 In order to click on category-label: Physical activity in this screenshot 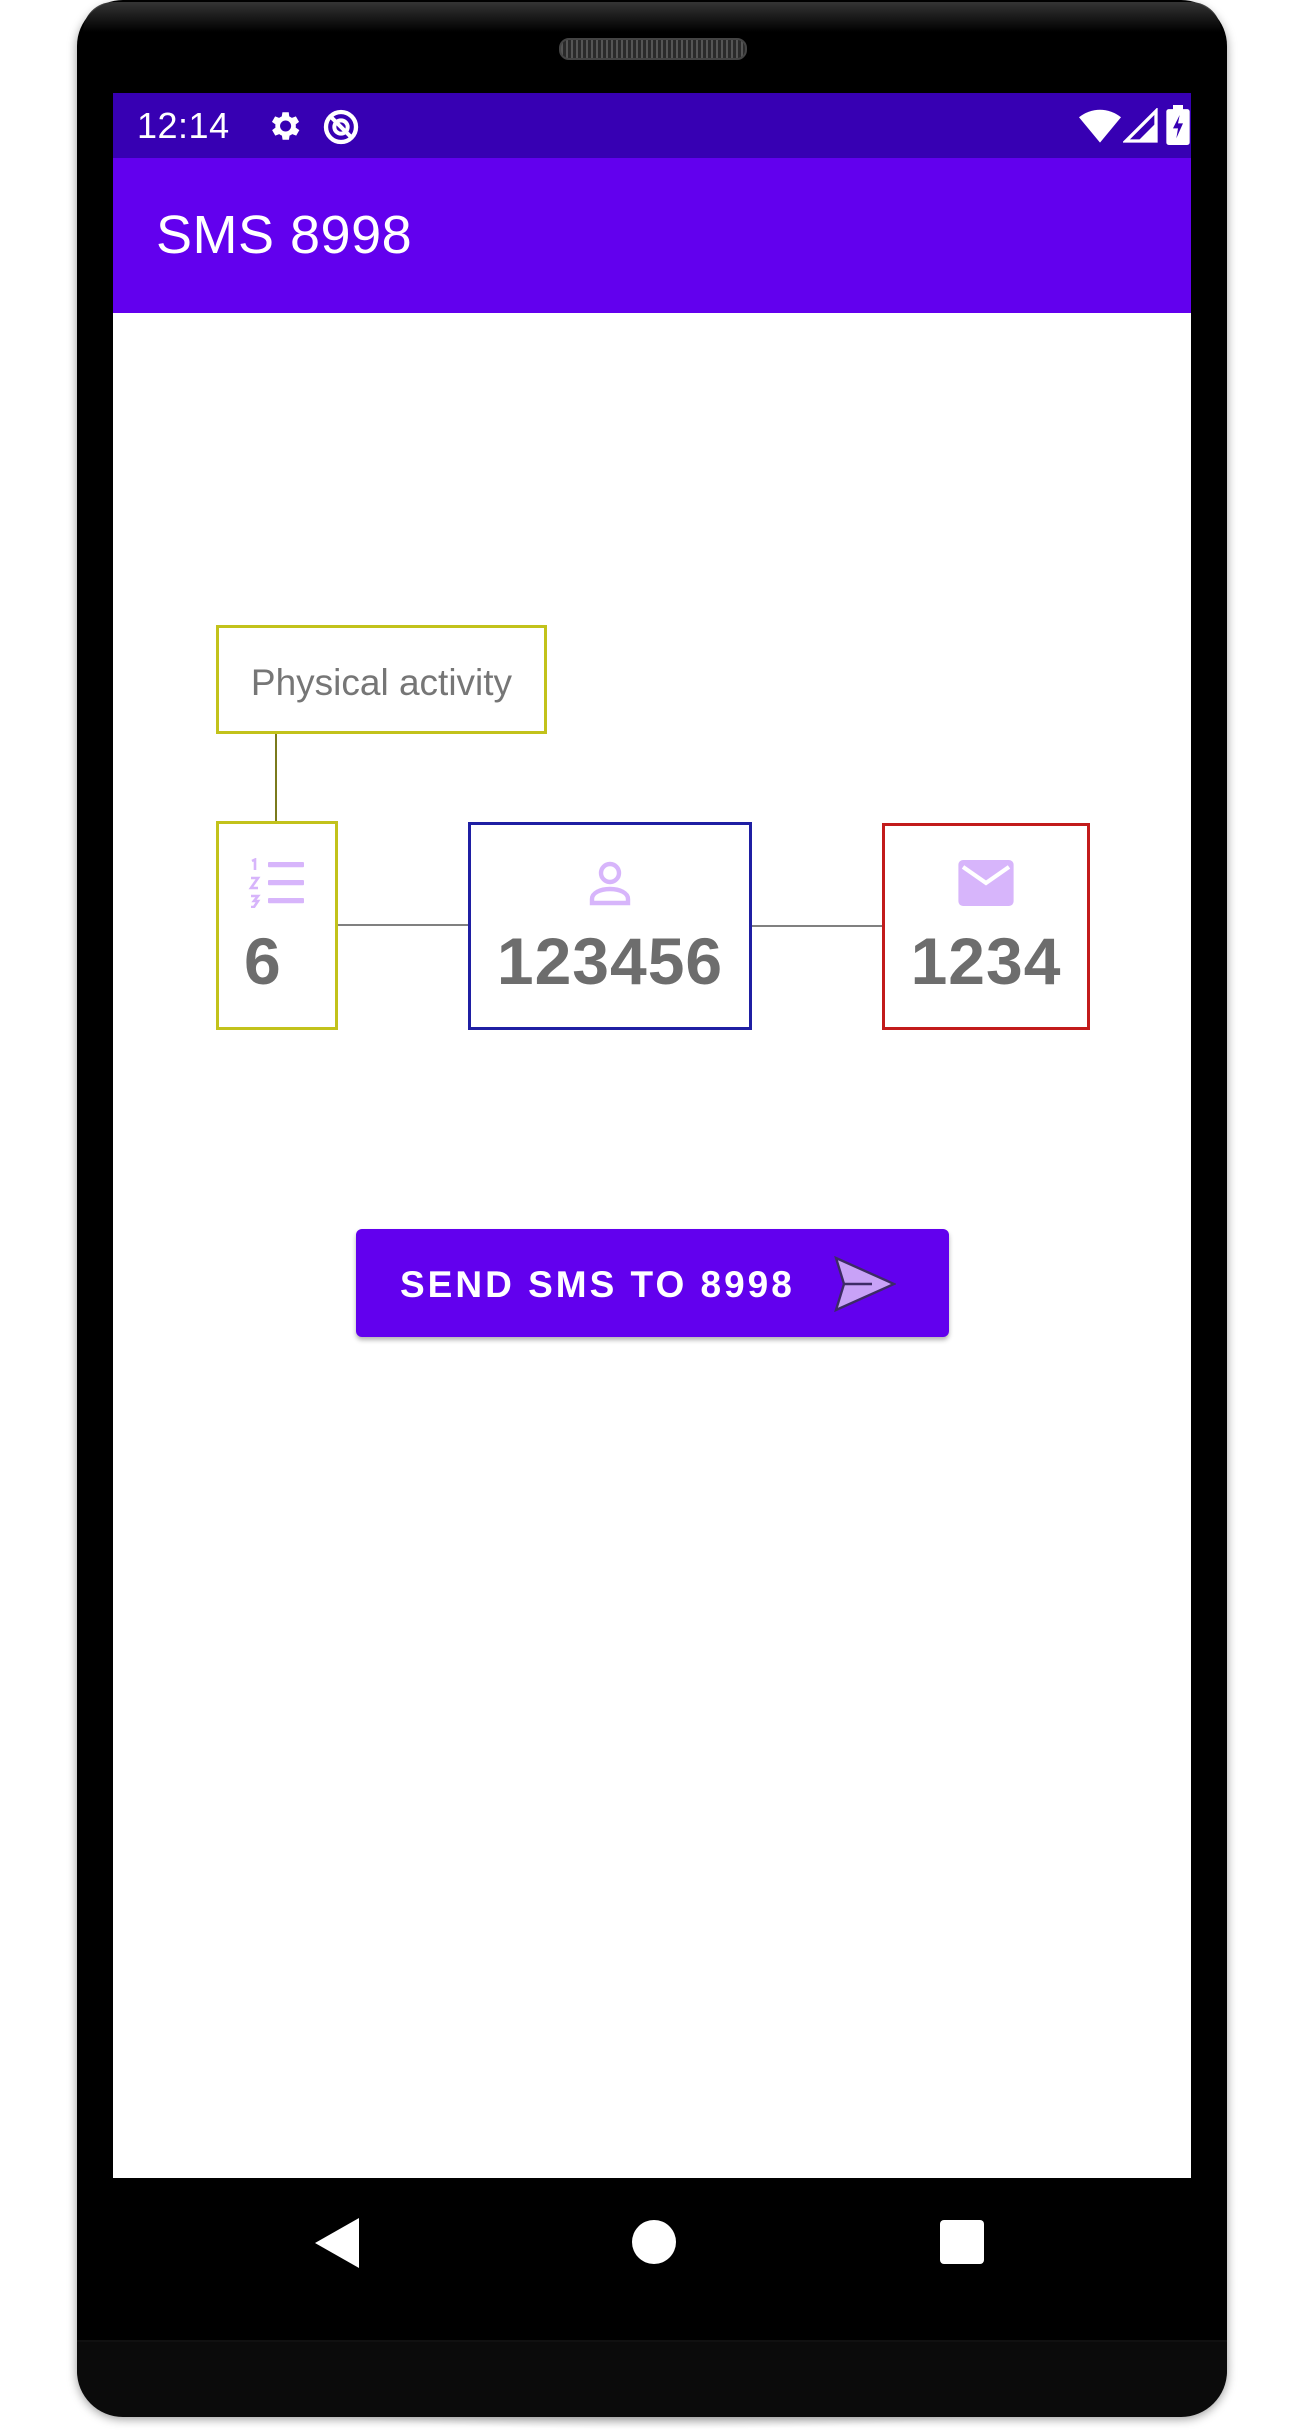, I will do `click(381, 682)`.